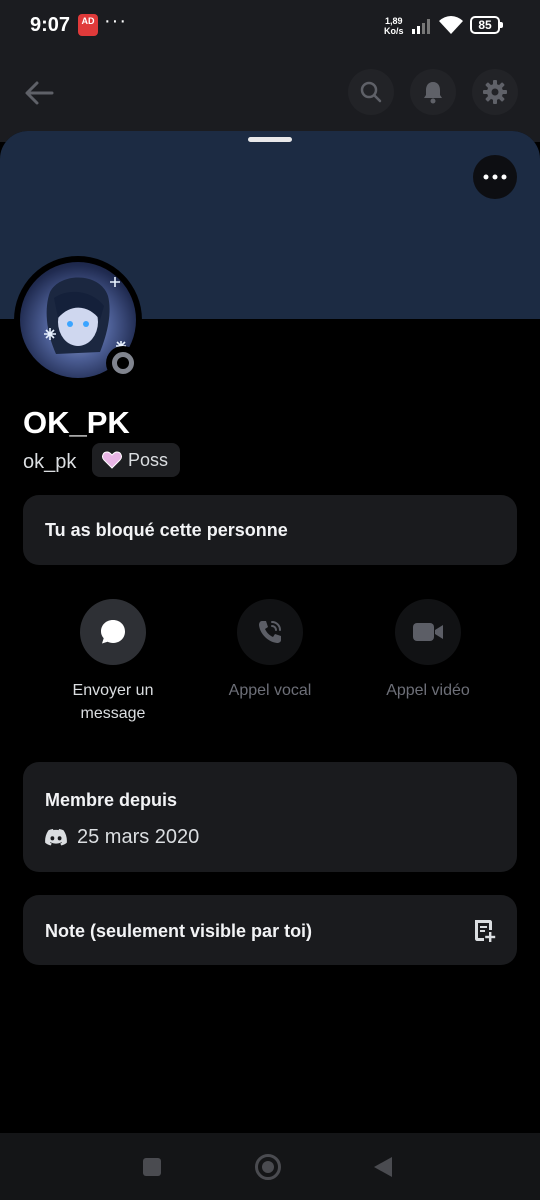 This screenshot has width=540, height=1200. I want to click on ad-blocker-icon: AD, so click(88, 25).